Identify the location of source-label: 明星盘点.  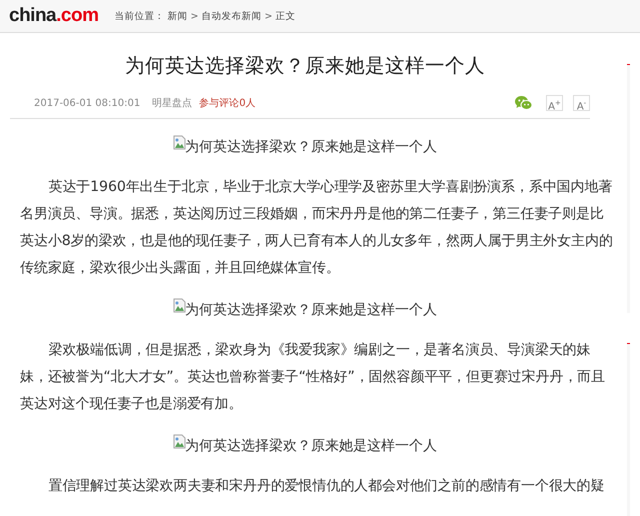
(172, 103).